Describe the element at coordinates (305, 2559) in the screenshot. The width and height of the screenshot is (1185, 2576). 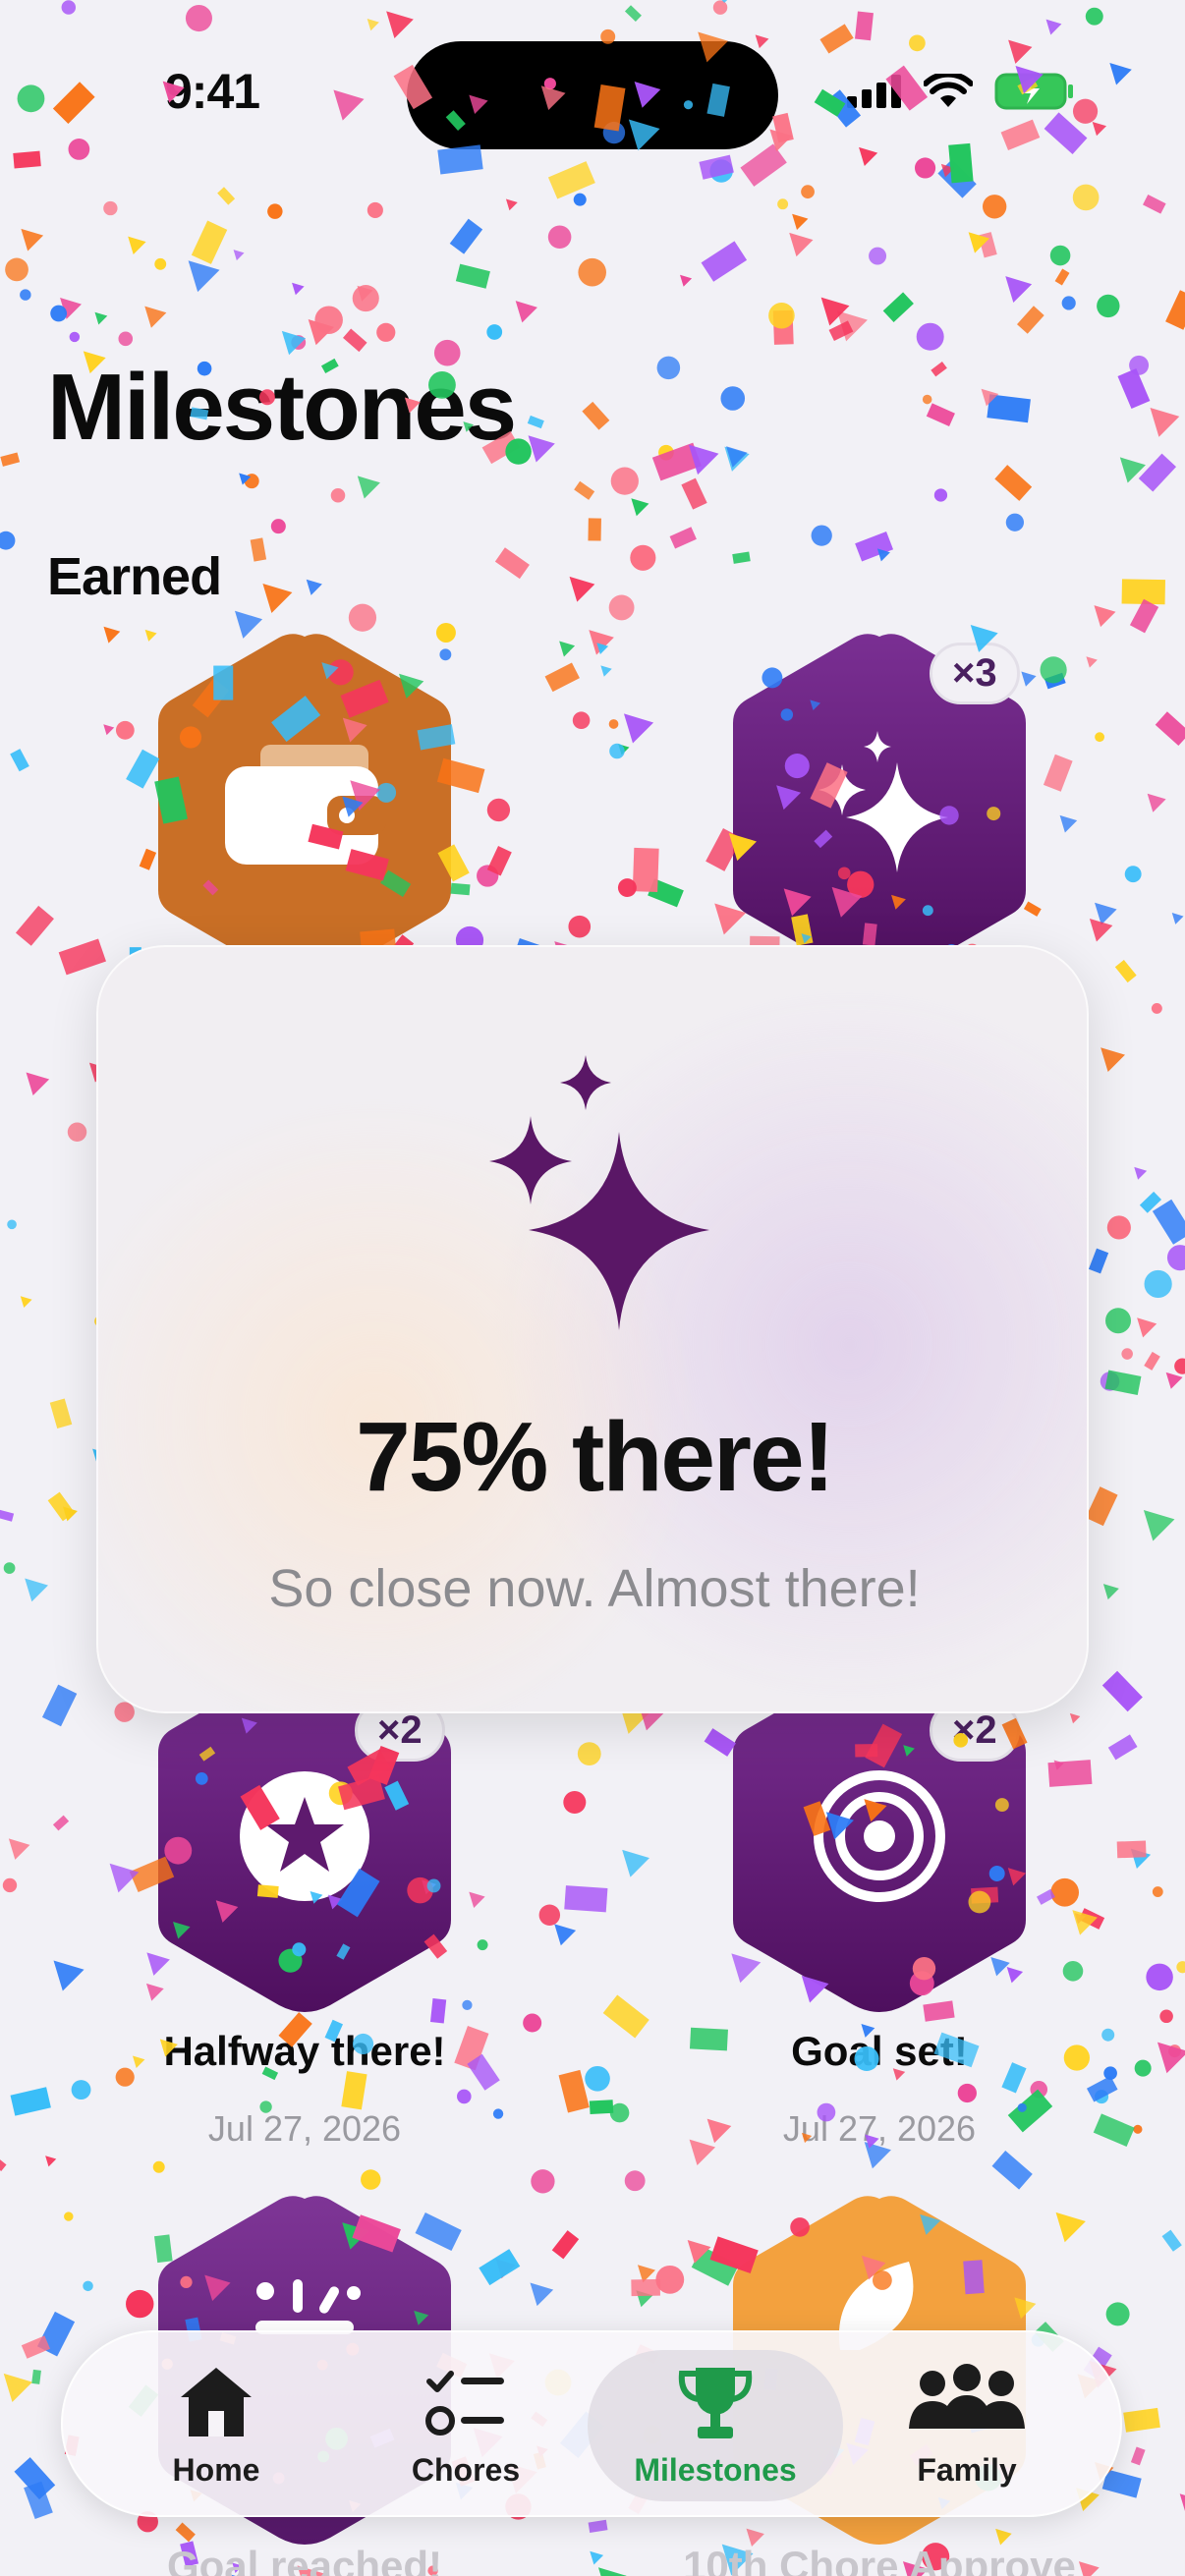
I see `badge-label: Goal reached!` at that location.